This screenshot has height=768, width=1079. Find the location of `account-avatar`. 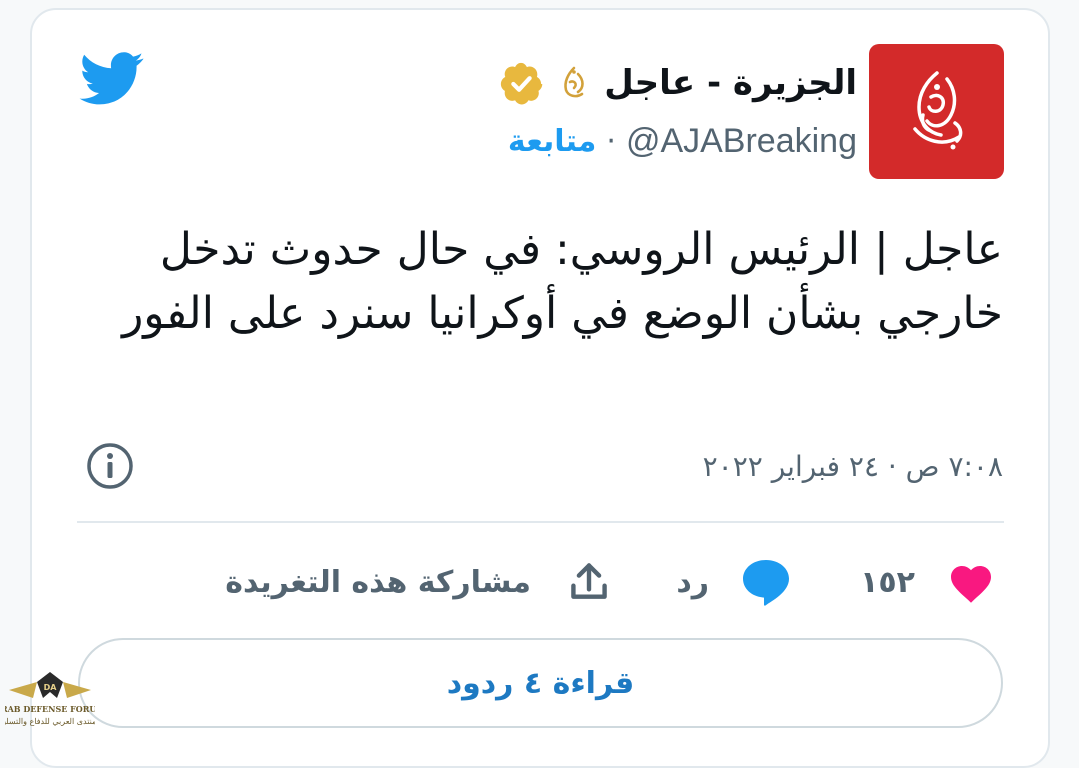

account-avatar is located at coordinates (936, 111).